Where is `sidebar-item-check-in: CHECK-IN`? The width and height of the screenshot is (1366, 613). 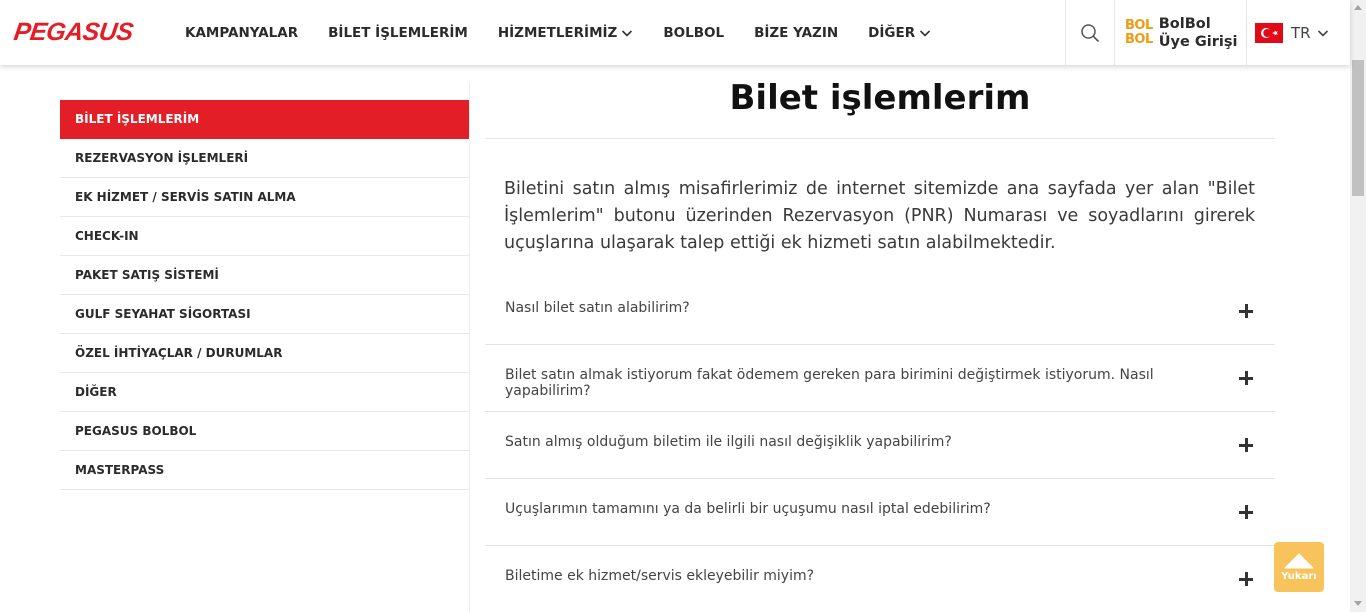 sidebar-item-check-in: CHECK-IN is located at coordinates (264, 236).